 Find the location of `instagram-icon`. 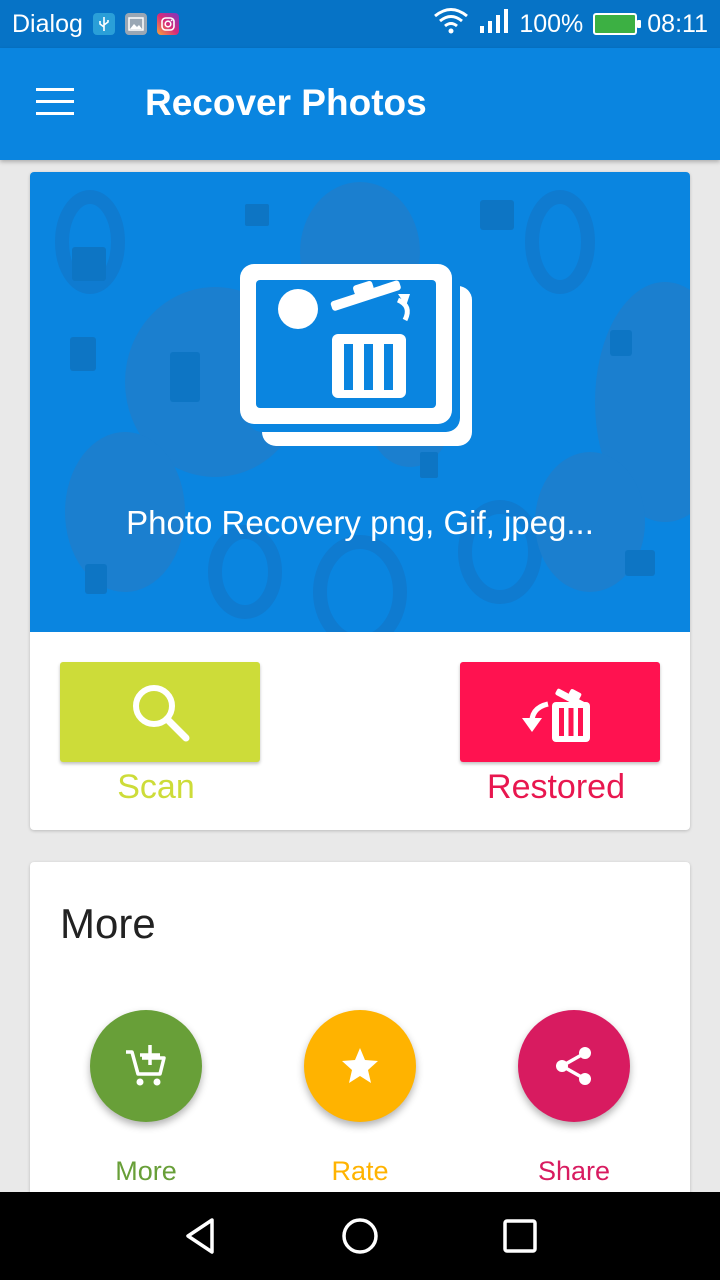

instagram-icon is located at coordinates (167, 24).